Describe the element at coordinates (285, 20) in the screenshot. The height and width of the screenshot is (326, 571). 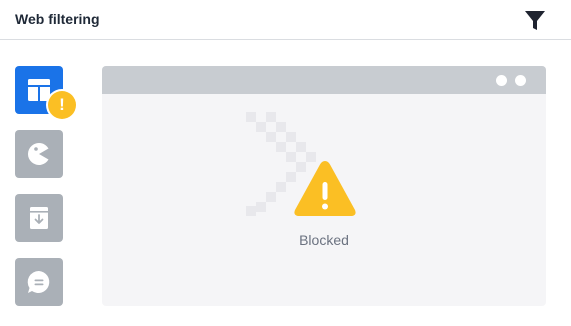
I see `header: Web filtering` at that location.